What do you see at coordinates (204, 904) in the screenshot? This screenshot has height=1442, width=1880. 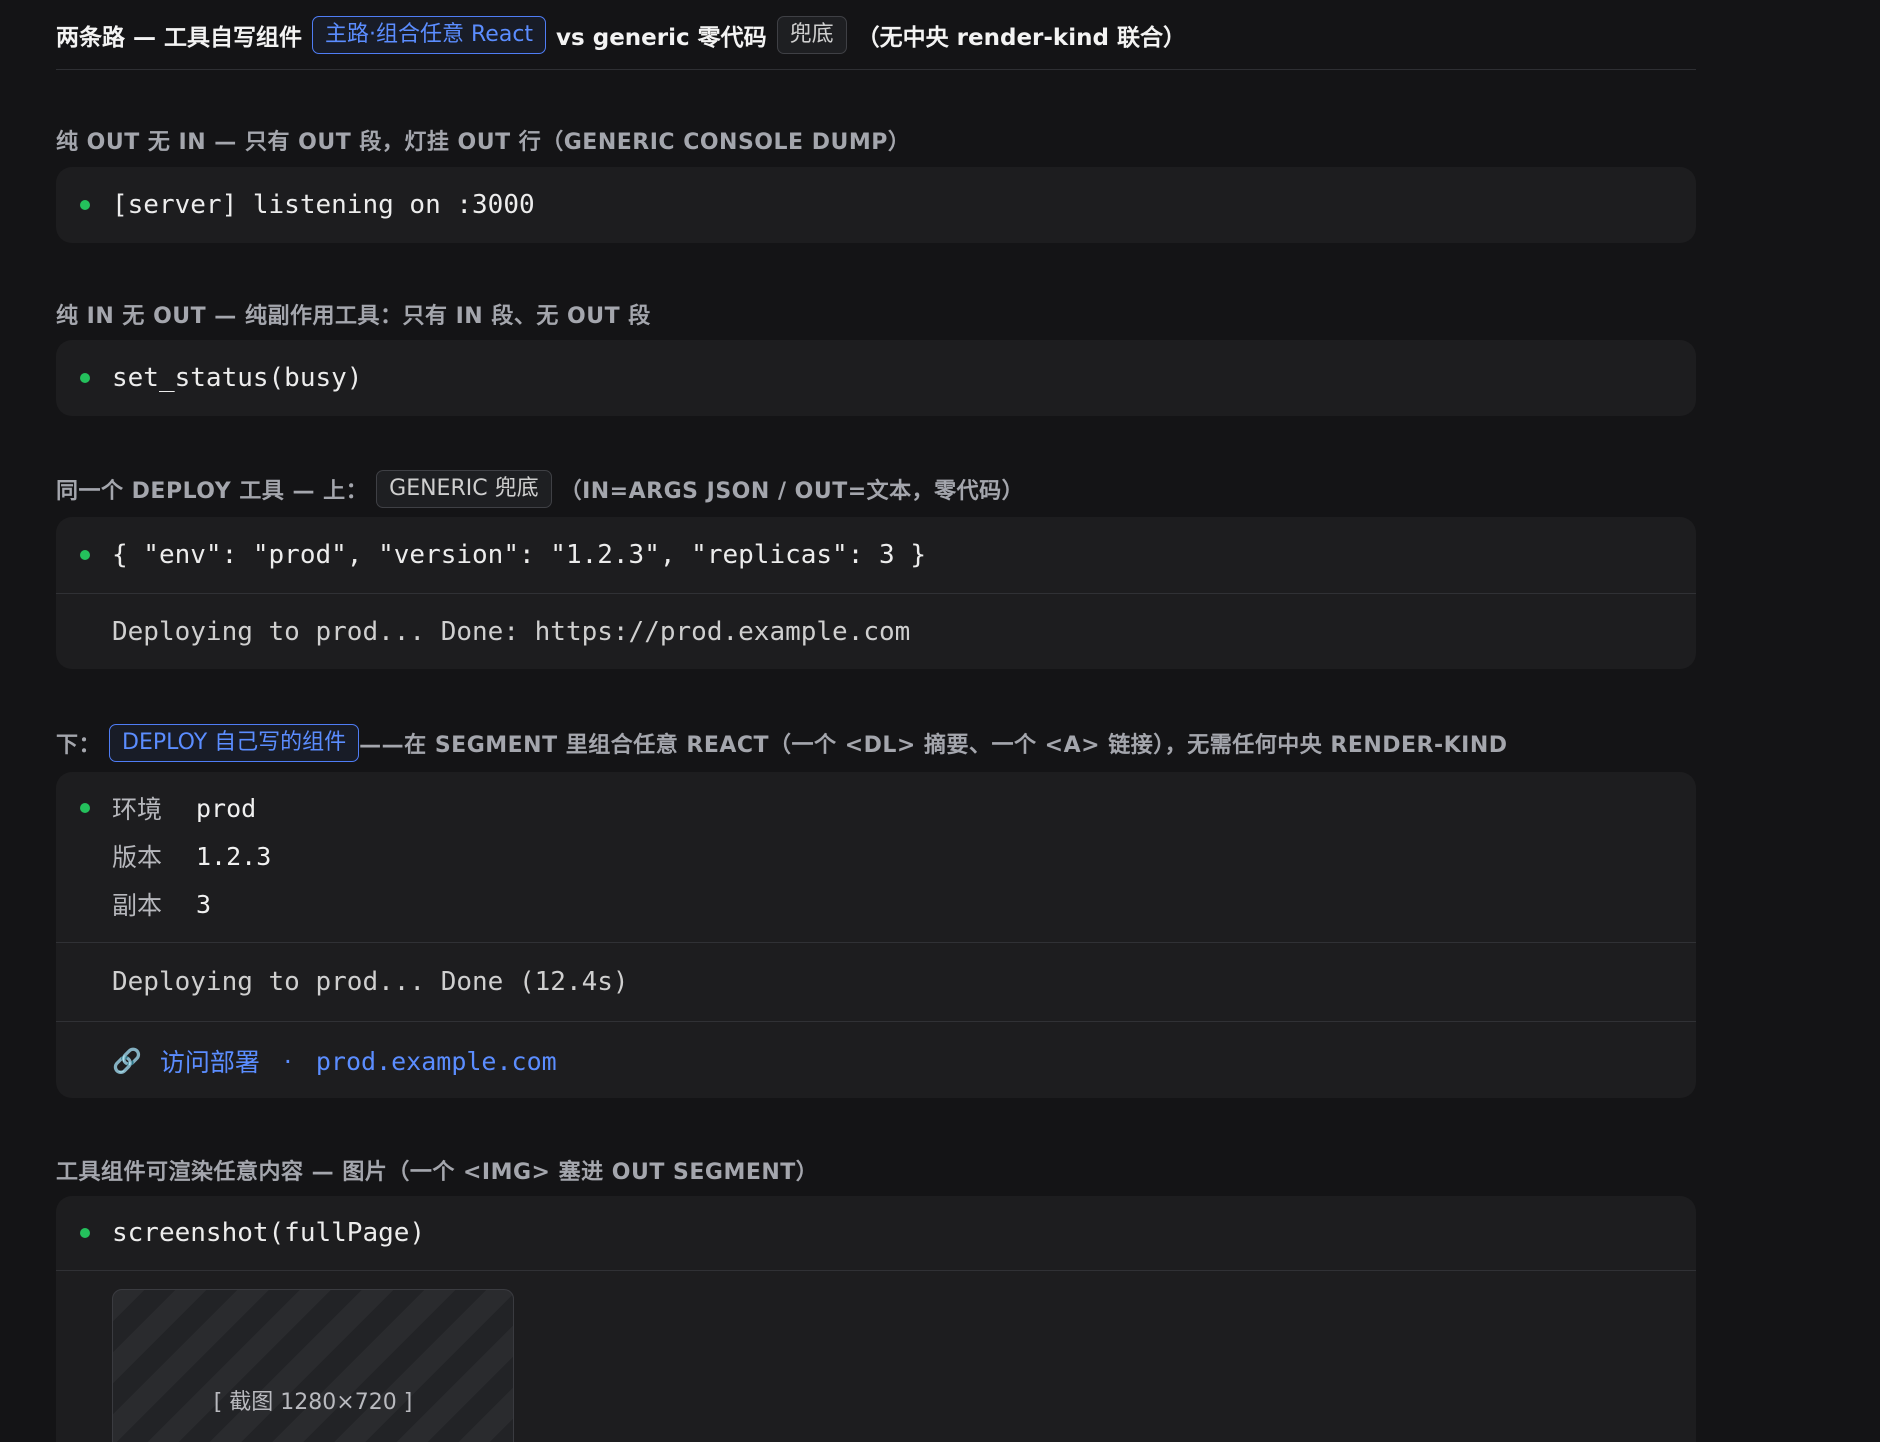 I see `summary-value: 3` at bounding box center [204, 904].